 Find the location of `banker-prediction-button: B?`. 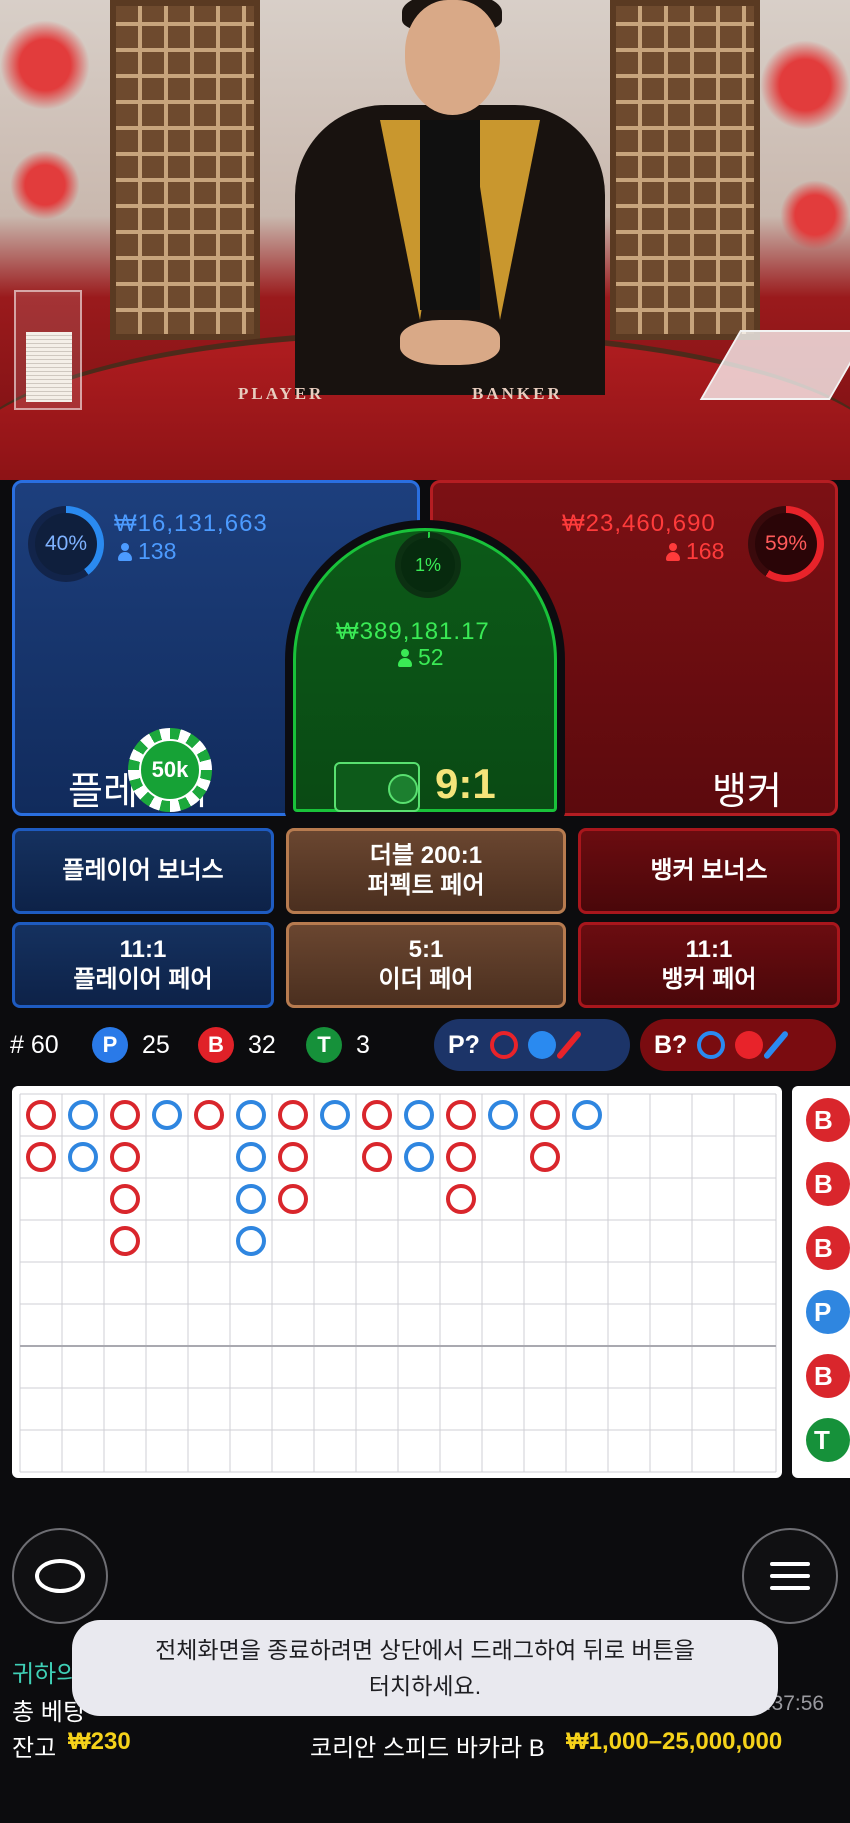

banker-prediction-button: B? is located at coordinates (738, 1045).